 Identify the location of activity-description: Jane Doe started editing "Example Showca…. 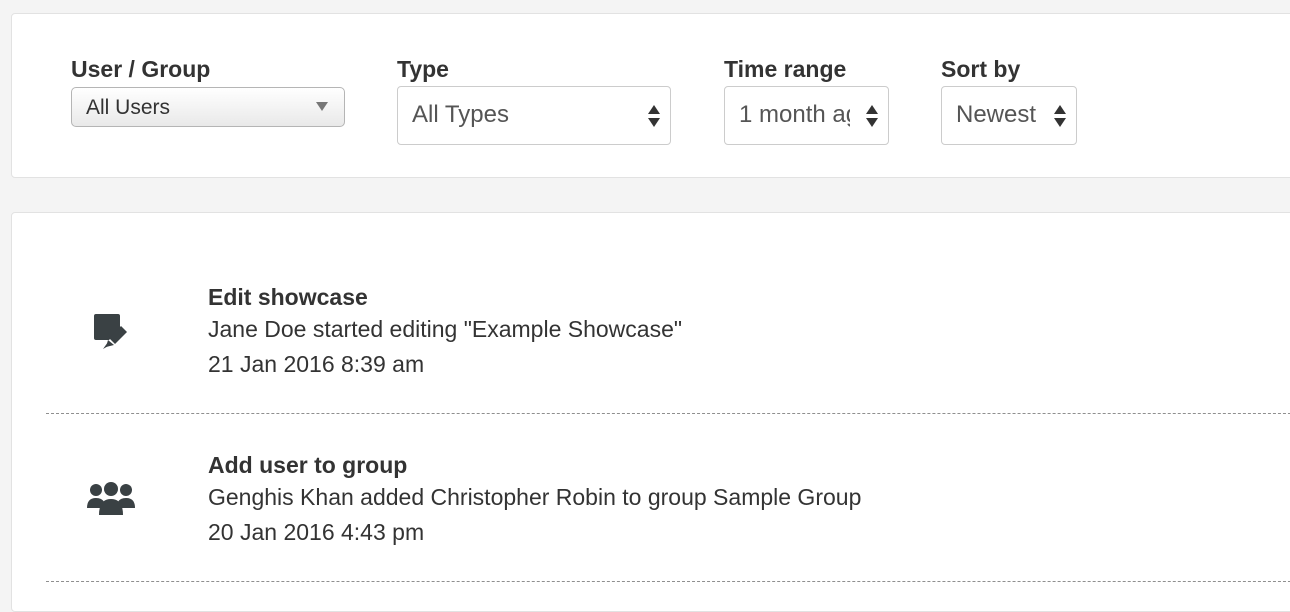
(445, 329).